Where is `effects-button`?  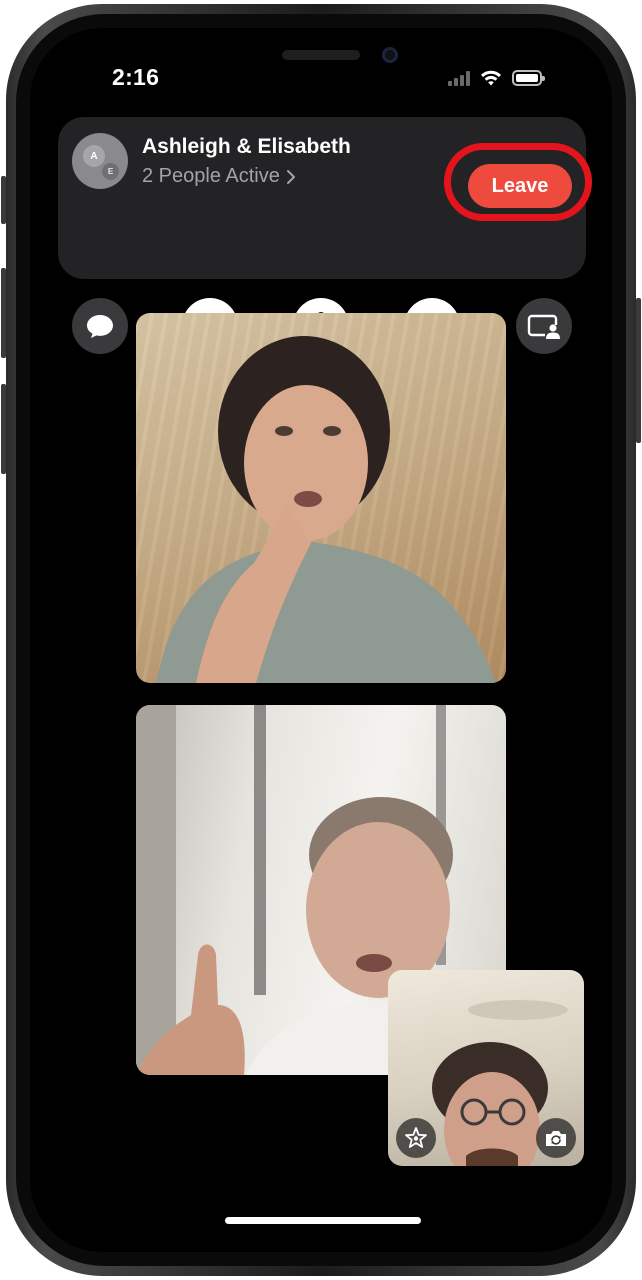
effects-button is located at coordinates (416, 1138).